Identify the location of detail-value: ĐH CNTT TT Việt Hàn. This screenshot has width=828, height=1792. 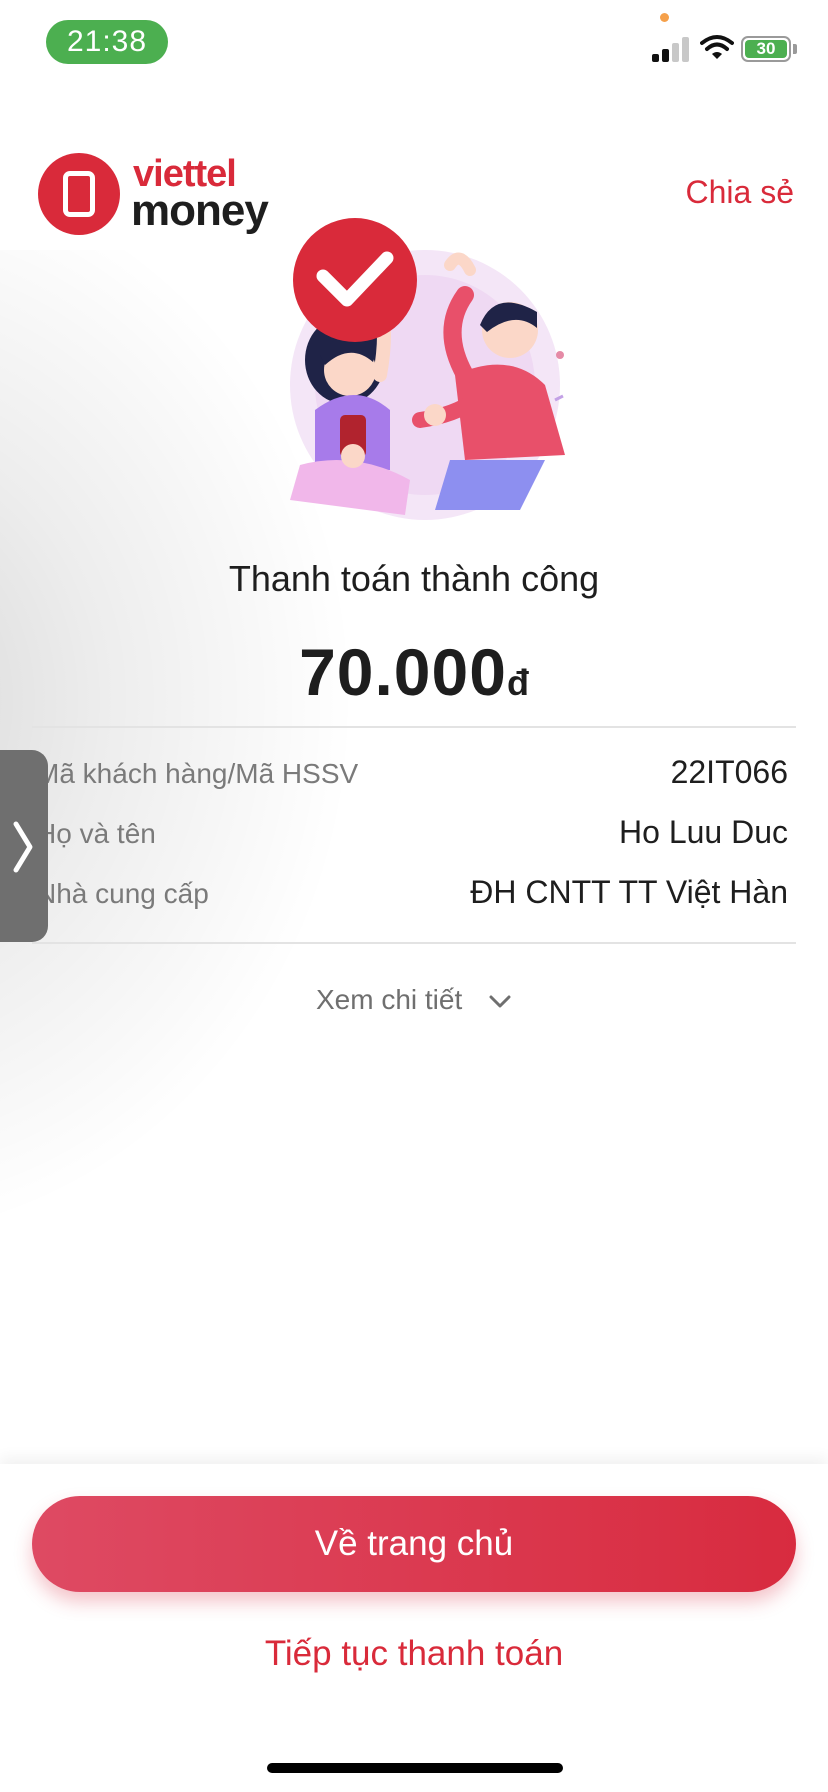
(629, 892).